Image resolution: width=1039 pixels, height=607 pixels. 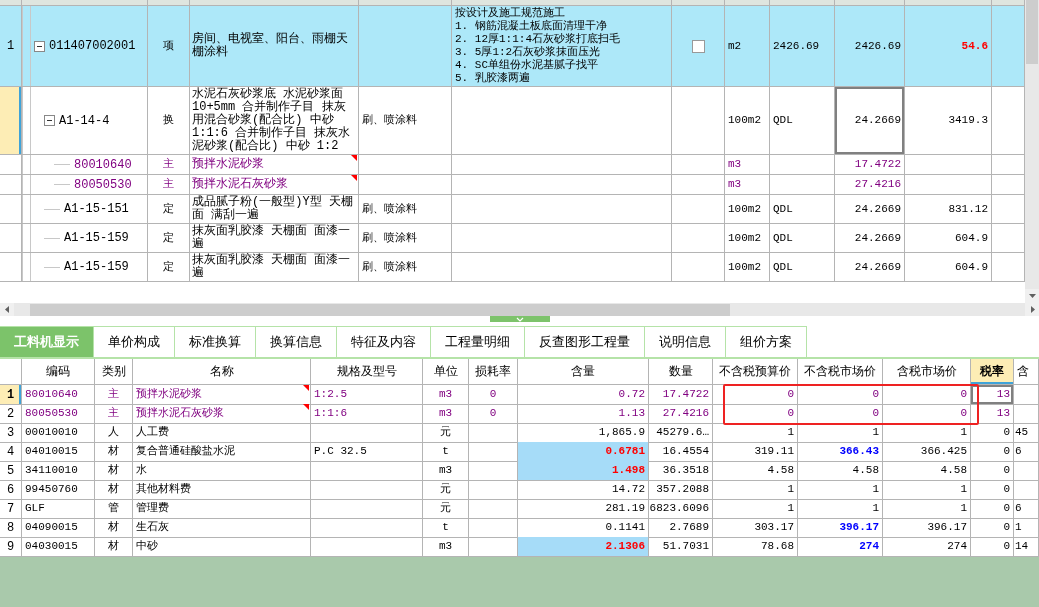 I want to click on row-header: 7, so click(x=11, y=509).